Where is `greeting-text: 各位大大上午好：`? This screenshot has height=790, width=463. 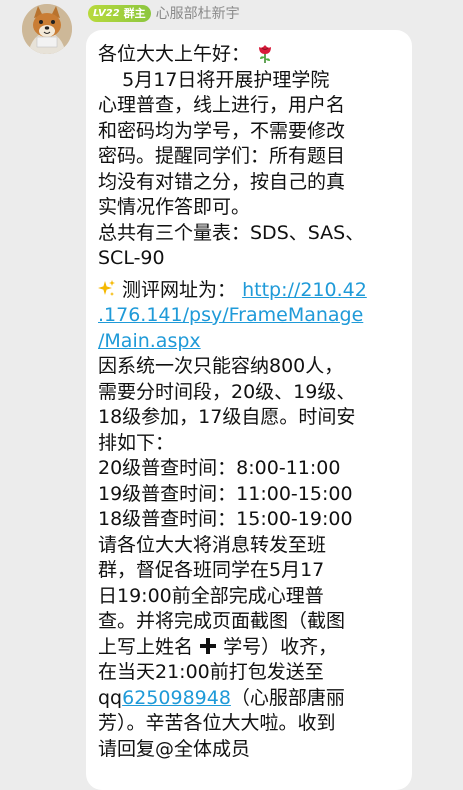 greeting-text: 各位大大上午好： is located at coordinates (174, 54).